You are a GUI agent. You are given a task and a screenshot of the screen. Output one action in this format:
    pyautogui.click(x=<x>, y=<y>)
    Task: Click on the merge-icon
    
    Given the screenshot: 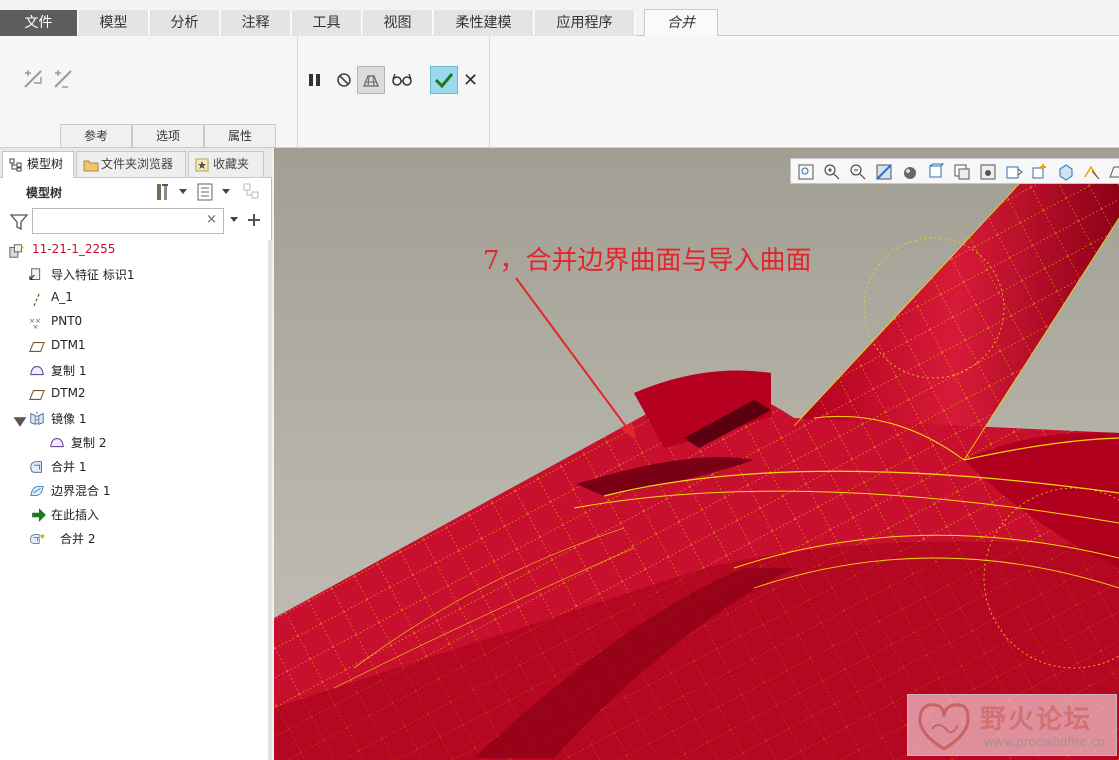 What is the action you would take?
    pyautogui.click(x=36, y=467)
    